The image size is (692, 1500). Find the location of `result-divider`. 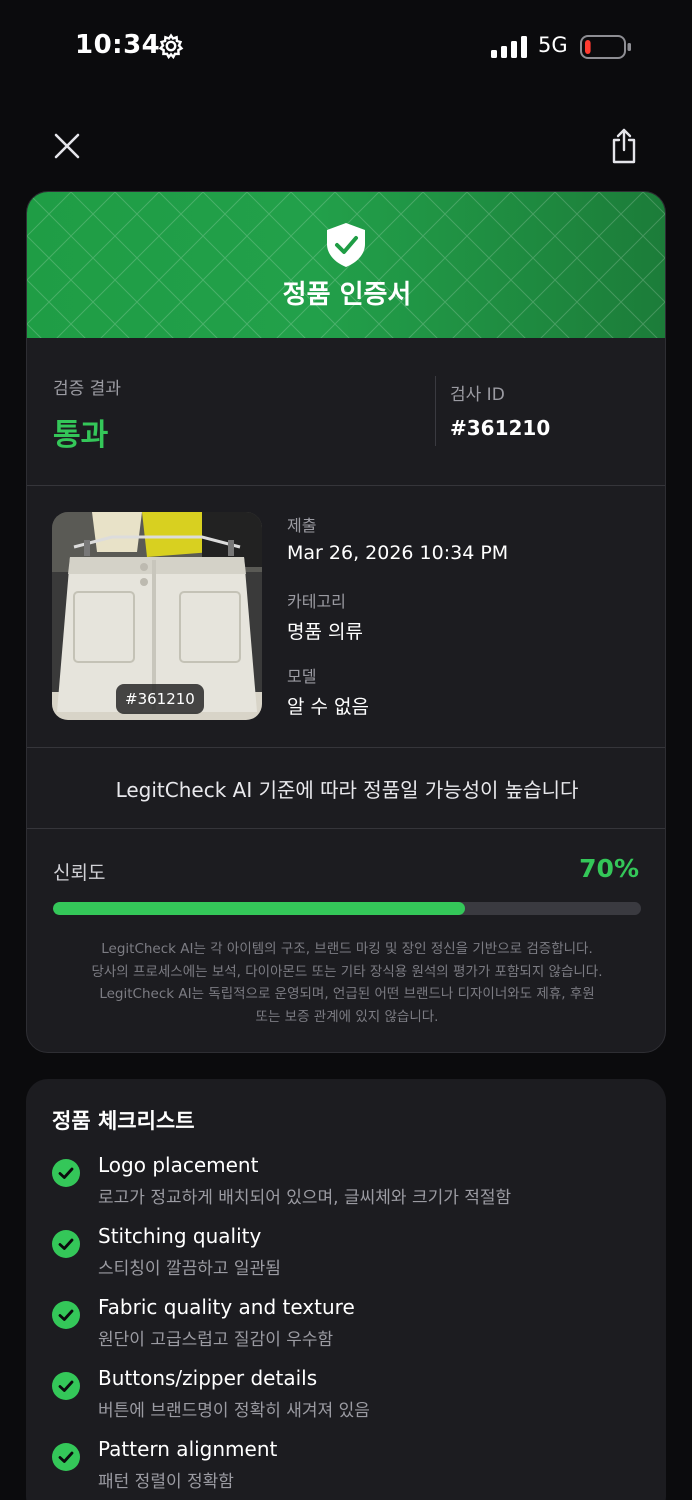

result-divider is located at coordinates (435, 411).